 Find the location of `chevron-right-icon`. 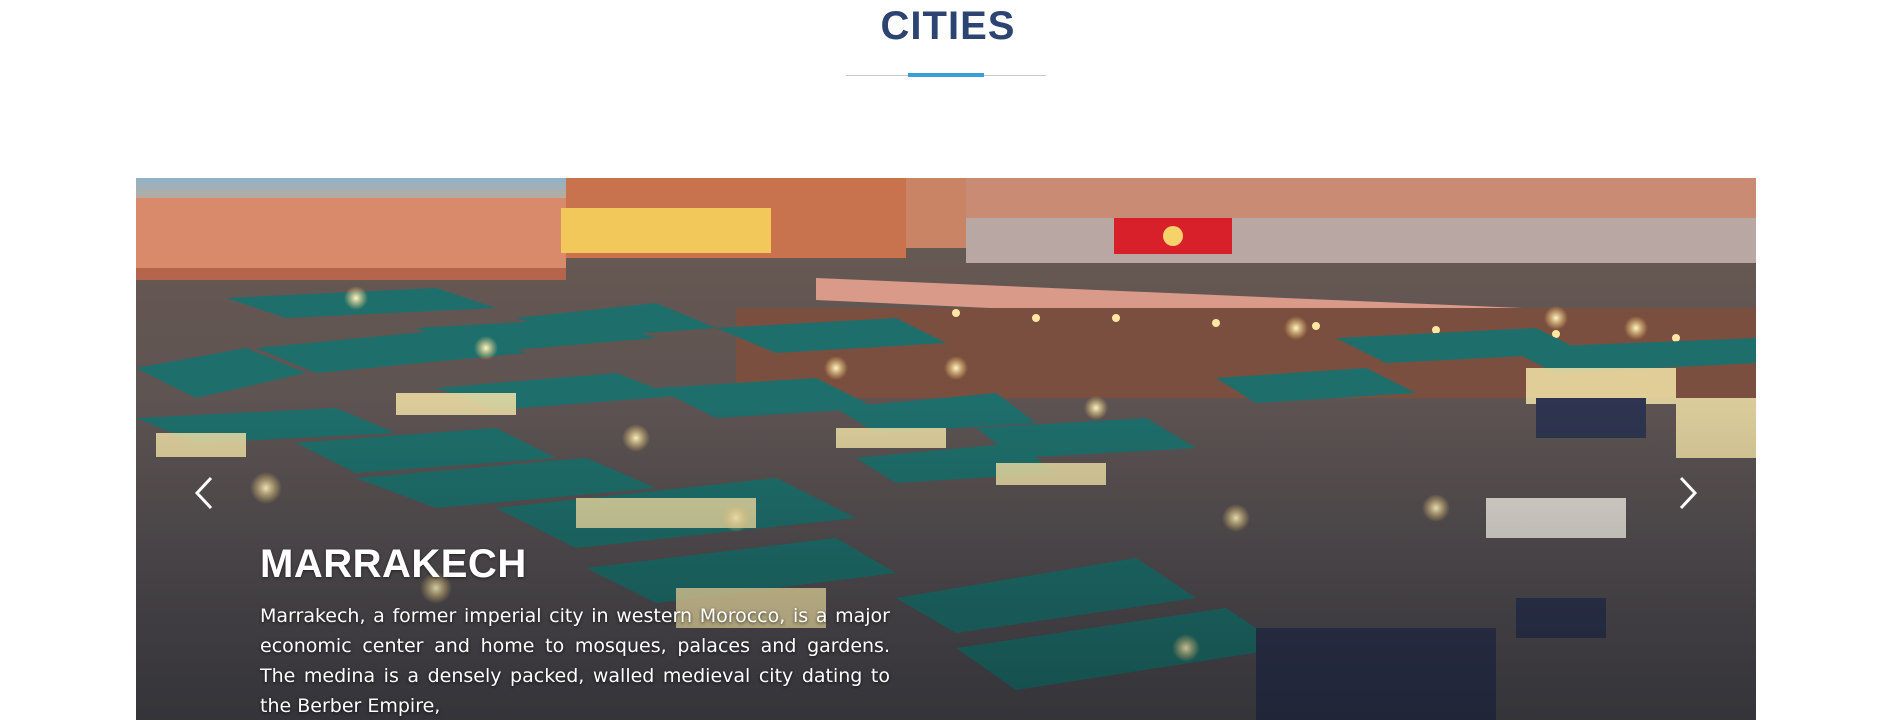

chevron-right-icon is located at coordinates (1688, 493).